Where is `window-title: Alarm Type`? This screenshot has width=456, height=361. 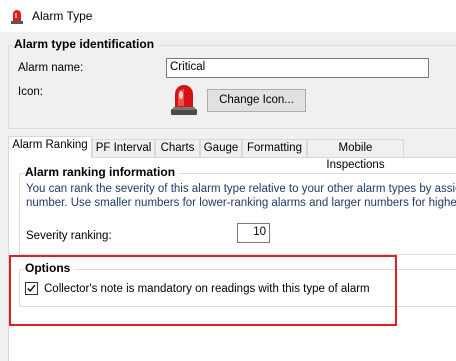
window-title: Alarm Type is located at coordinates (62, 16).